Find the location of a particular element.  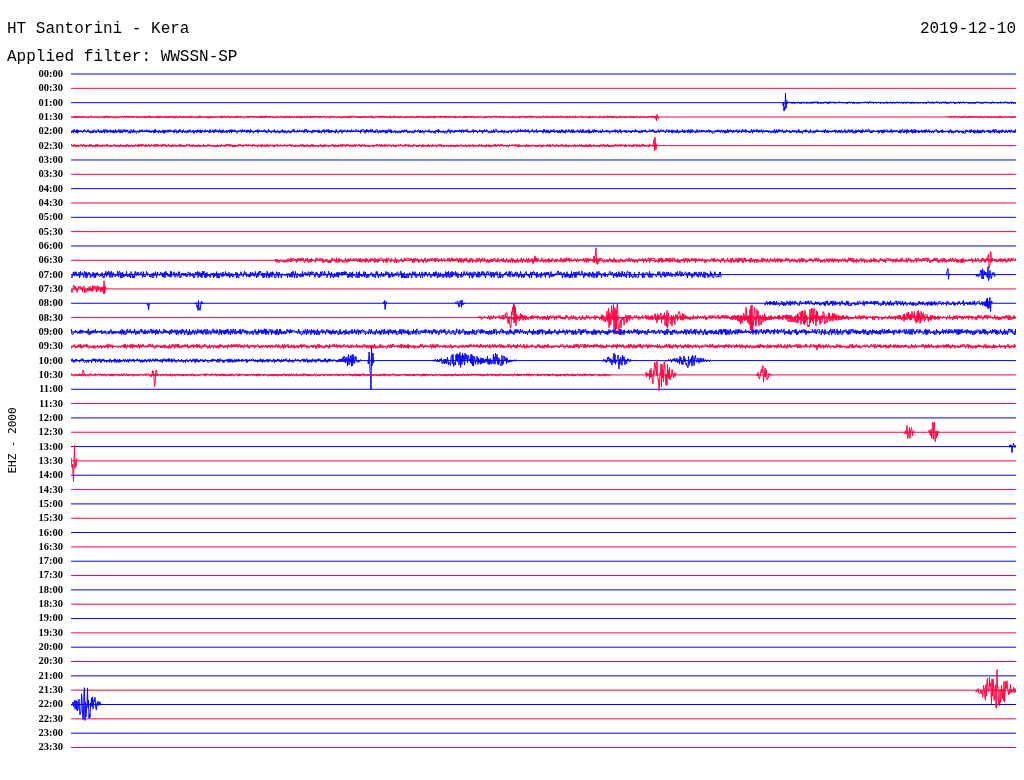

time-label: 13:00 is located at coordinates (50, 446).